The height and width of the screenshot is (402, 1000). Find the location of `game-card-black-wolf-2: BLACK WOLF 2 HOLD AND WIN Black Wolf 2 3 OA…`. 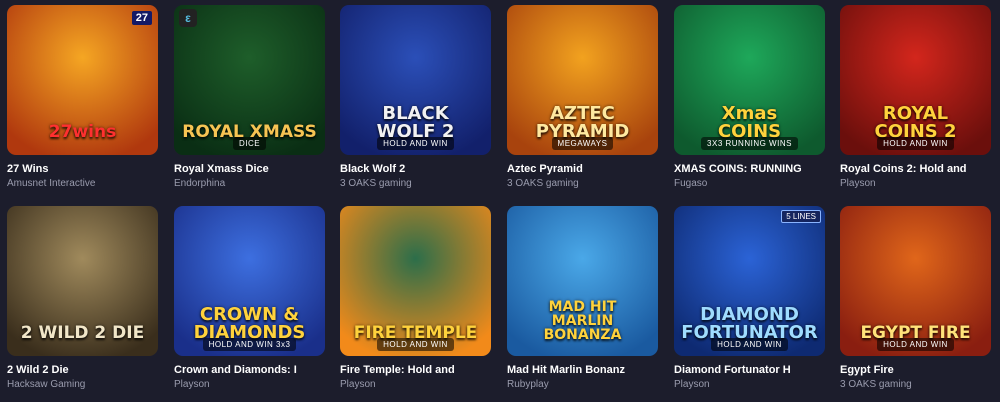

game-card-black-wolf-2: BLACK WOLF 2 HOLD AND WIN Black Wolf 2 3 OA… is located at coordinates (415, 97).